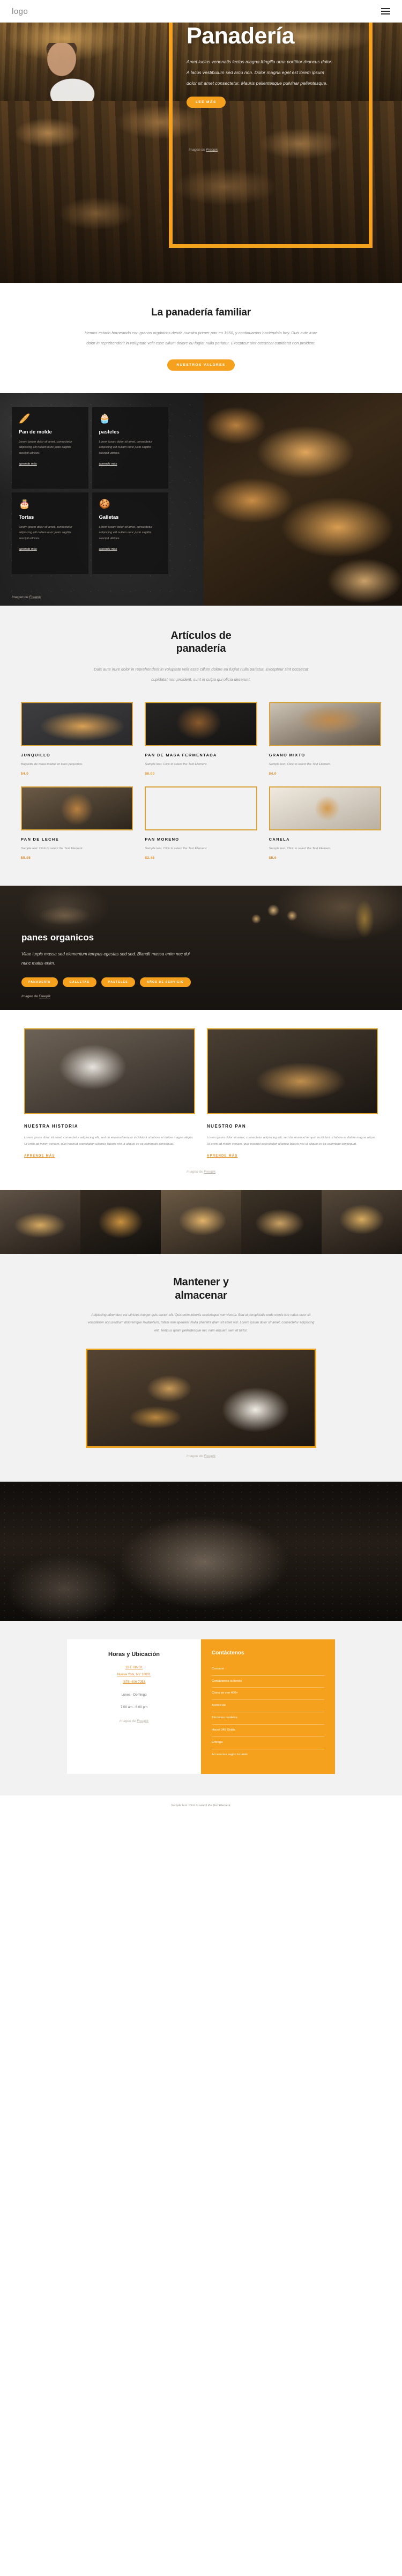  What do you see at coordinates (181, 754) in the screenshot?
I see `product-name: PAN DE MASA FERMENTADA` at bounding box center [181, 754].